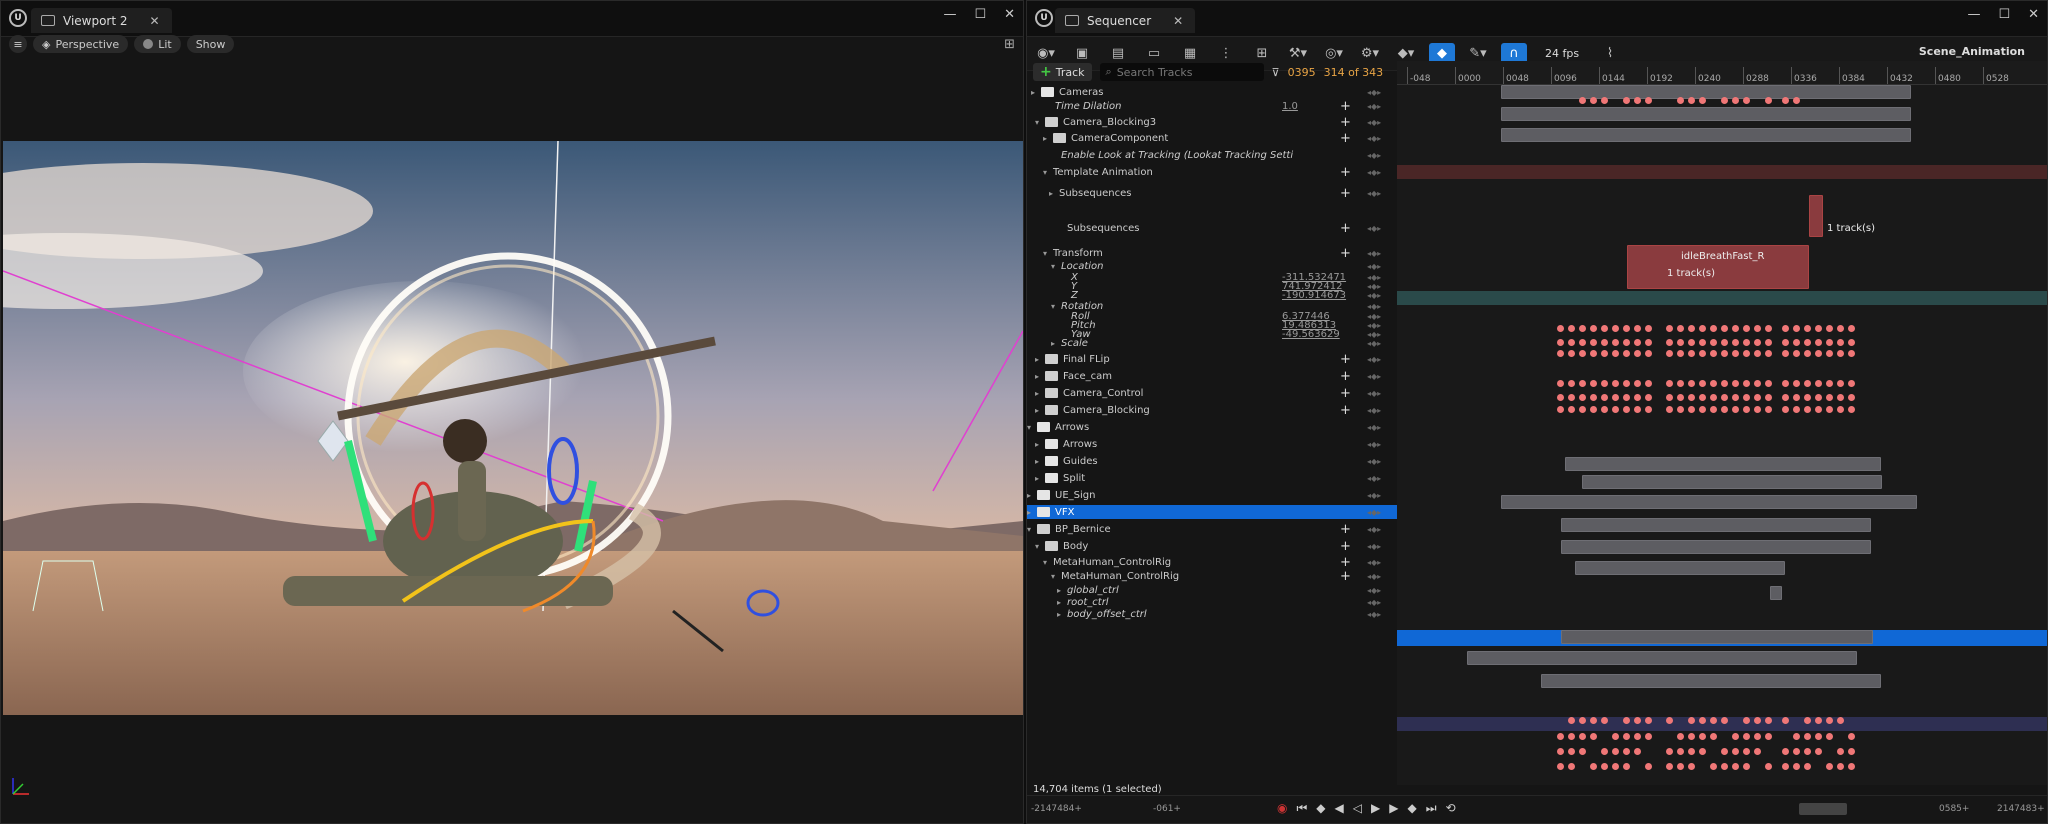 The width and height of the screenshot is (2048, 824). What do you see at coordinates (155, 21) in the screenshot?
I see `close-tab-icon: ✕` at bounding box center [155, 21].